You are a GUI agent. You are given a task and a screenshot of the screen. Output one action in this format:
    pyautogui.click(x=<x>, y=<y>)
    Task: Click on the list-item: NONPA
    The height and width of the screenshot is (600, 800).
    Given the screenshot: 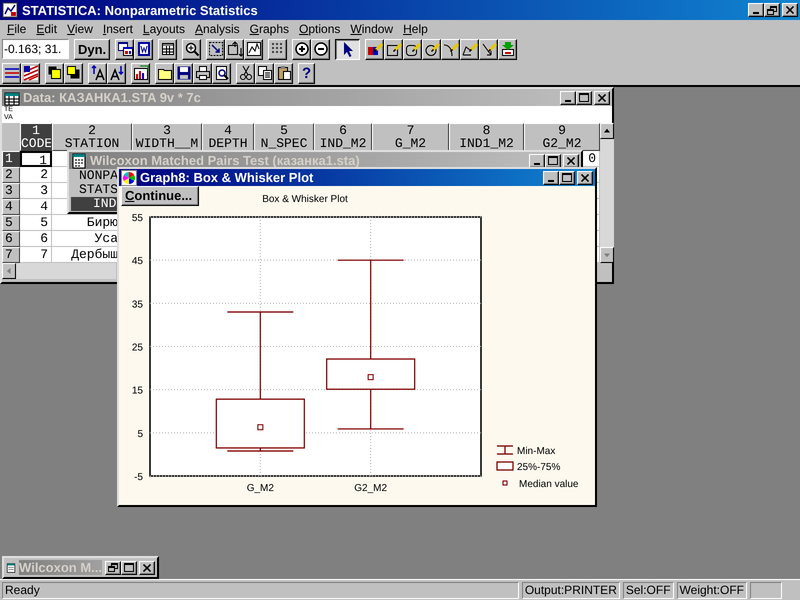 What is the action you would take?
    pyautogui.click(x=94, y=176)
    